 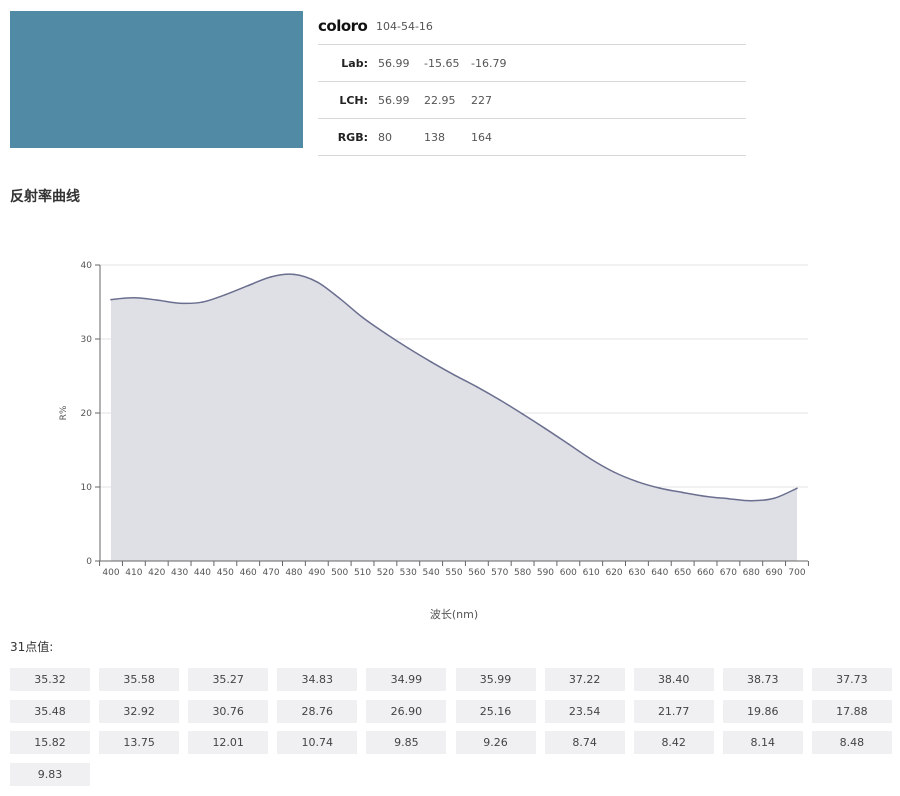 I want to click on point-value-cell: 28.76, so click(x=317, y=711).